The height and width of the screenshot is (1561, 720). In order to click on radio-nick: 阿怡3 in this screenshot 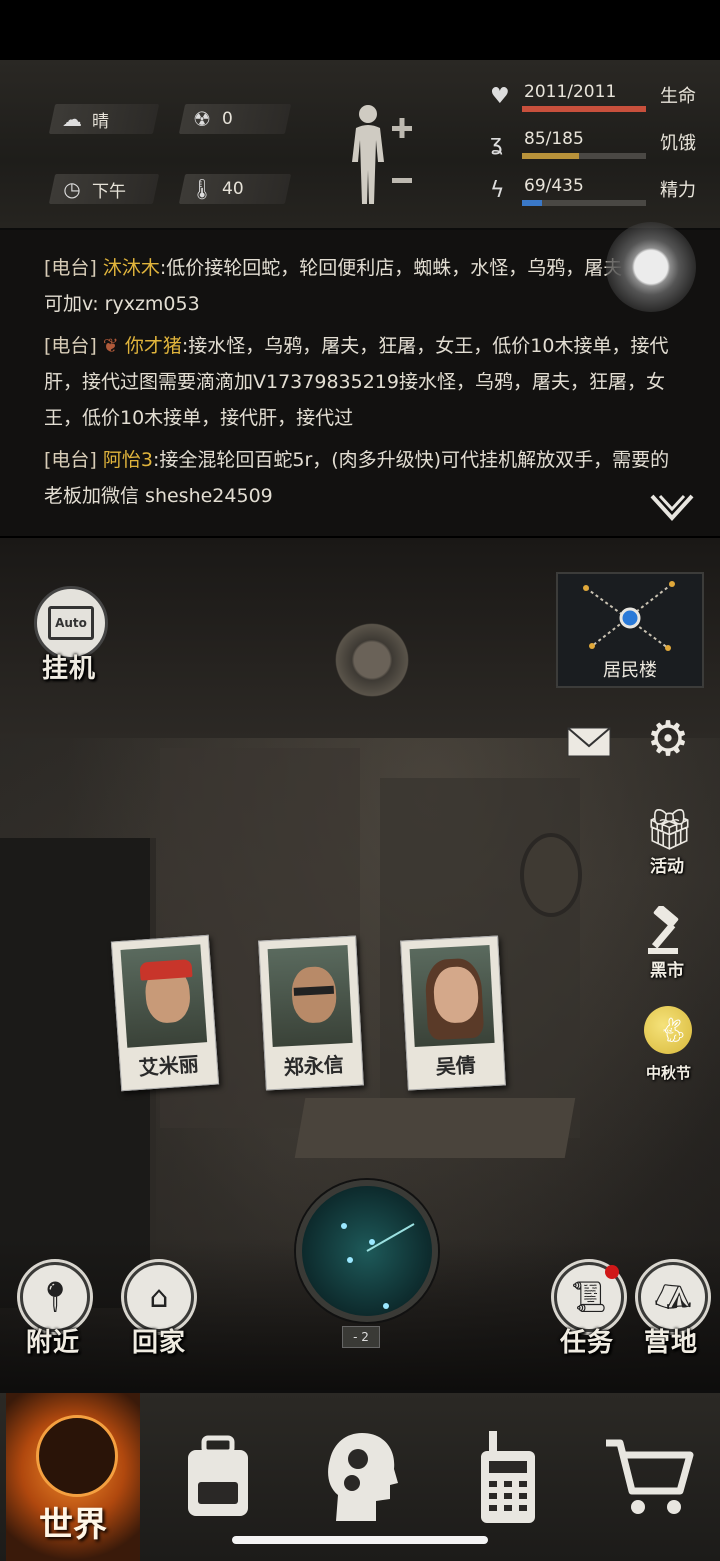, I will do `click(127, 460)`.